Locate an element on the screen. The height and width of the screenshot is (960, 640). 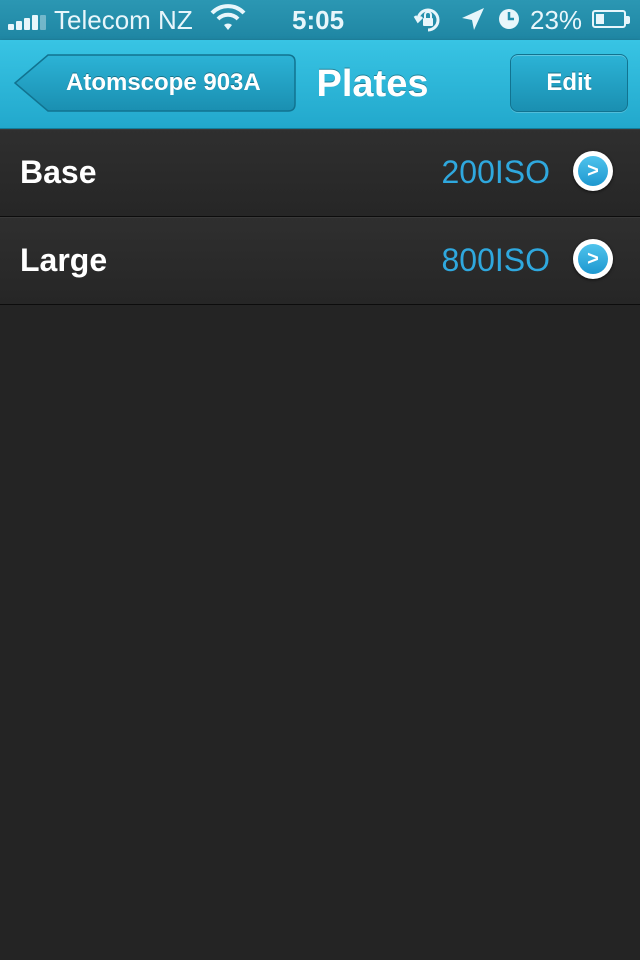
wifi-icon is located at coordinates (228, 22).